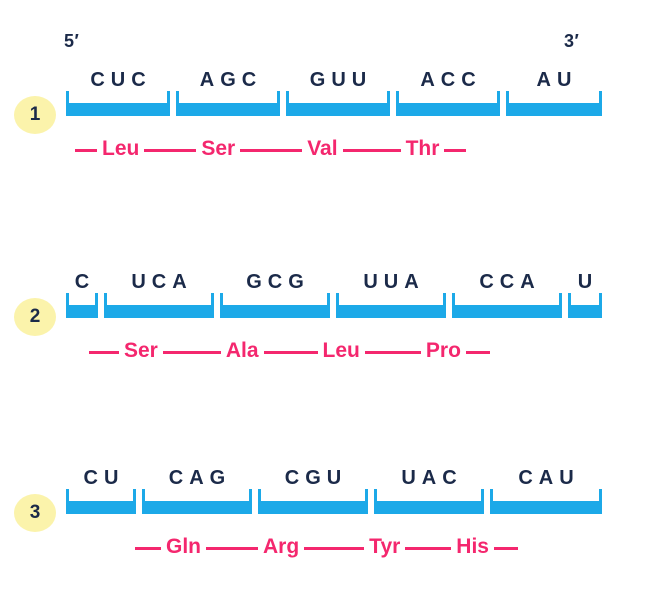 This screenshot has width=650, height=594. I want to click on codon-group: GUU, so click(338, 89).